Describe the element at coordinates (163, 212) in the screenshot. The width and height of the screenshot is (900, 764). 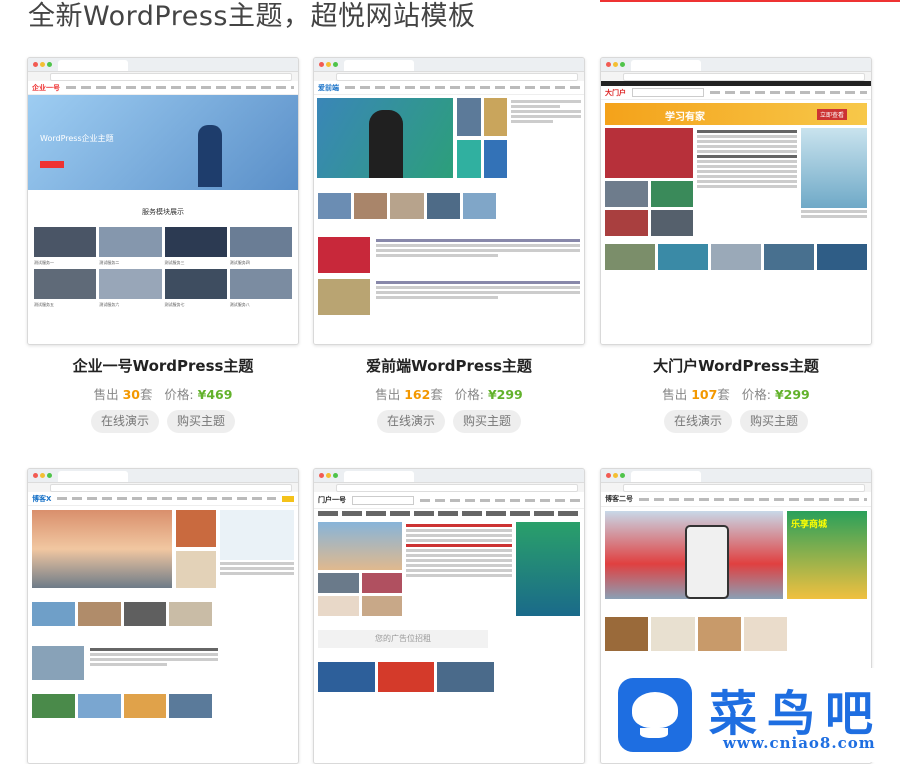
I see `preview-section-title: 服务模块展示` at that location.